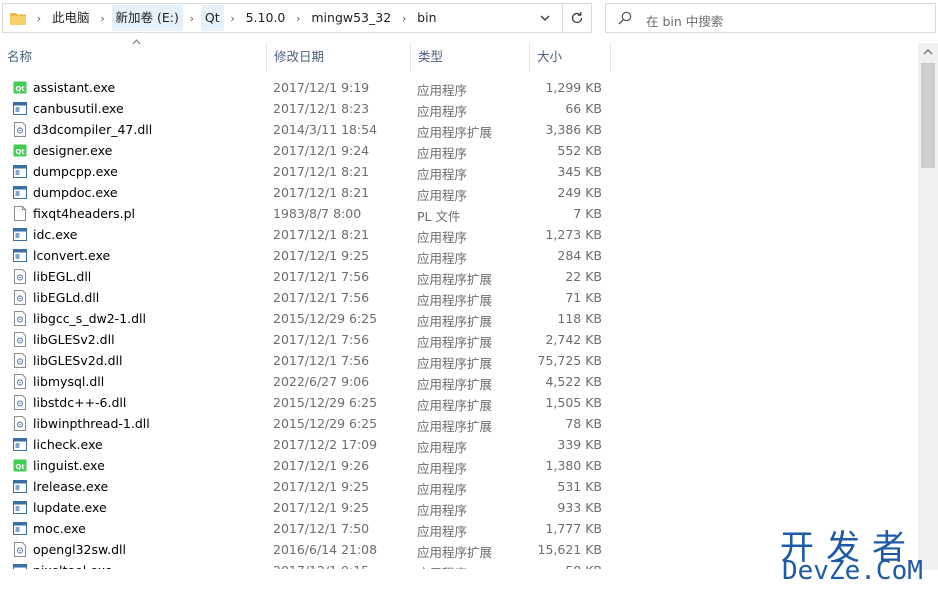  Describe the element at coordinates (579, 255) in the screenshot. I see `file-size: 284 KB` at that location.